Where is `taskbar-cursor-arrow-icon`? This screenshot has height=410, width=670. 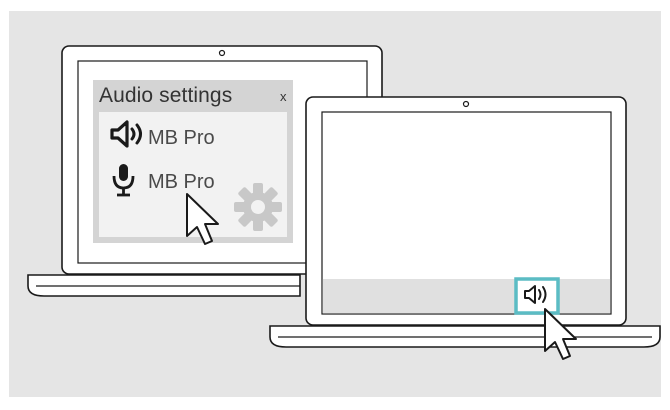 taskbar-cursor-arrow-icon is located at coordinates (560, 334).